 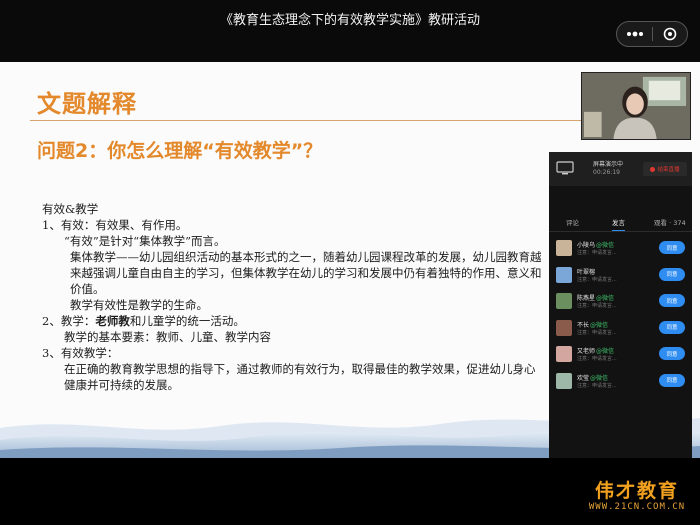 What do you see at coordinates (593, 325) in the screenshot?
I see `user-name: 不长@微信` at bounding box center [593, 325].